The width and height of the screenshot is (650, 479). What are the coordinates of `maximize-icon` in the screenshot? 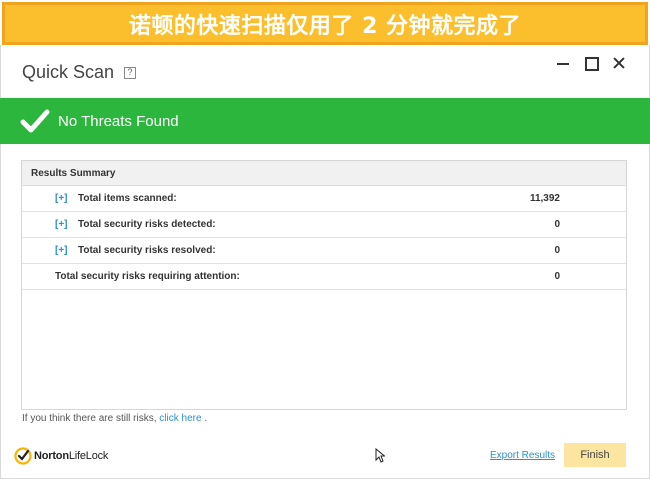 It's located at (591, 63).